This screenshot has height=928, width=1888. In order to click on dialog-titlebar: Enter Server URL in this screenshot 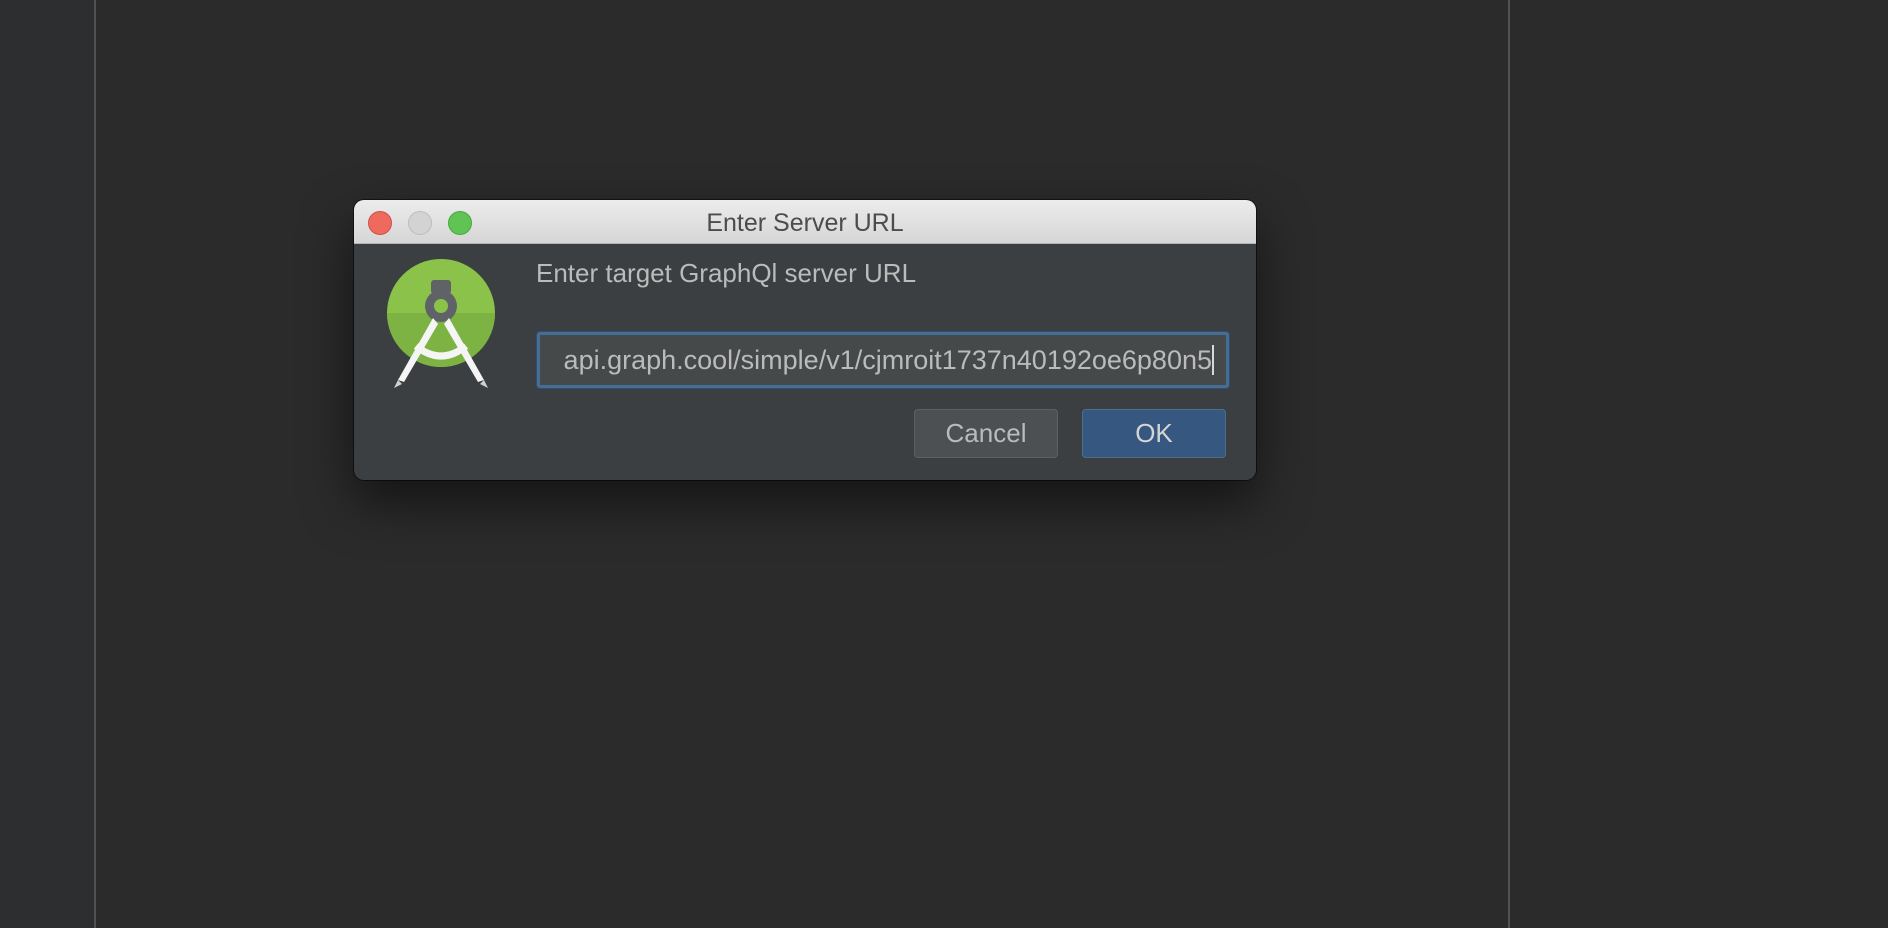, I will do `click(805, 222)`.